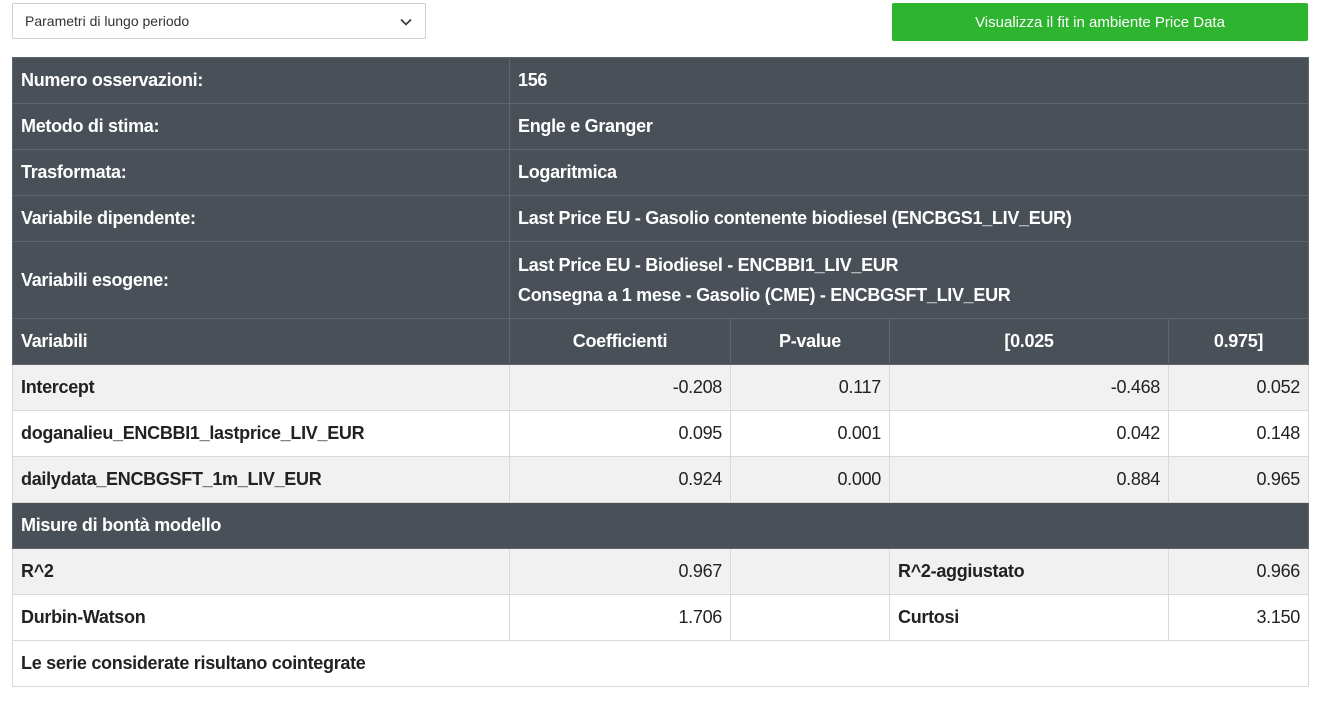  What do you see at coordinates (620, 571) in the screenshot?
I see `r2-value: 0.967` at bounding box center [620, 571].